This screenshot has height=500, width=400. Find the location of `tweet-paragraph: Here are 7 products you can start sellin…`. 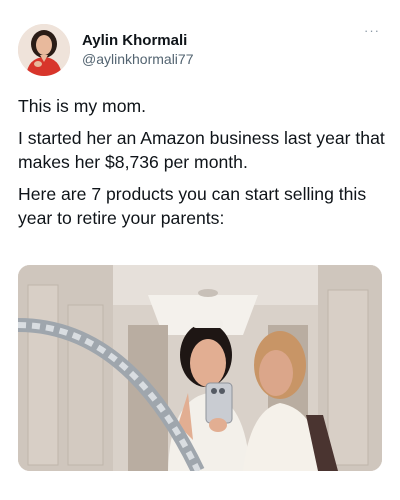

tweet-paragraph: Here are 7 products you can start sellin… is located at coordinates (192, 206).